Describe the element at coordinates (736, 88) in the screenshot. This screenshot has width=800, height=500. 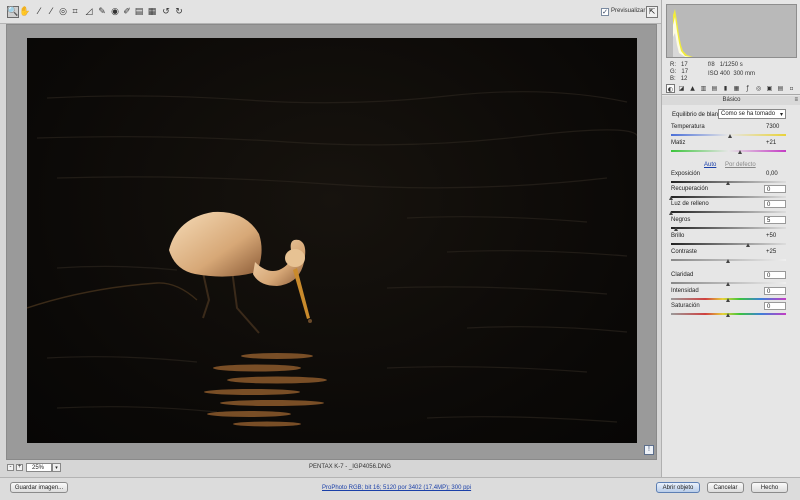
I see `tab-effects-icon: ▦` at that location.